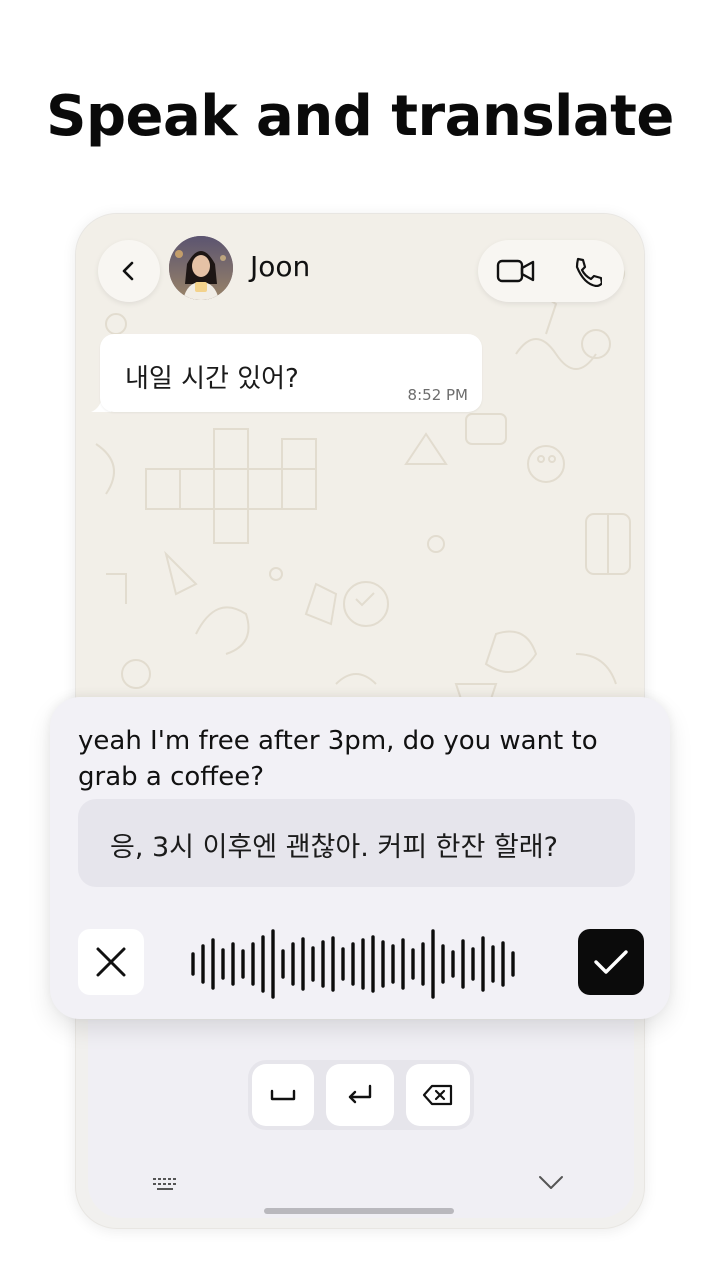  I want to click on voice-waveform, so click(353, 964).